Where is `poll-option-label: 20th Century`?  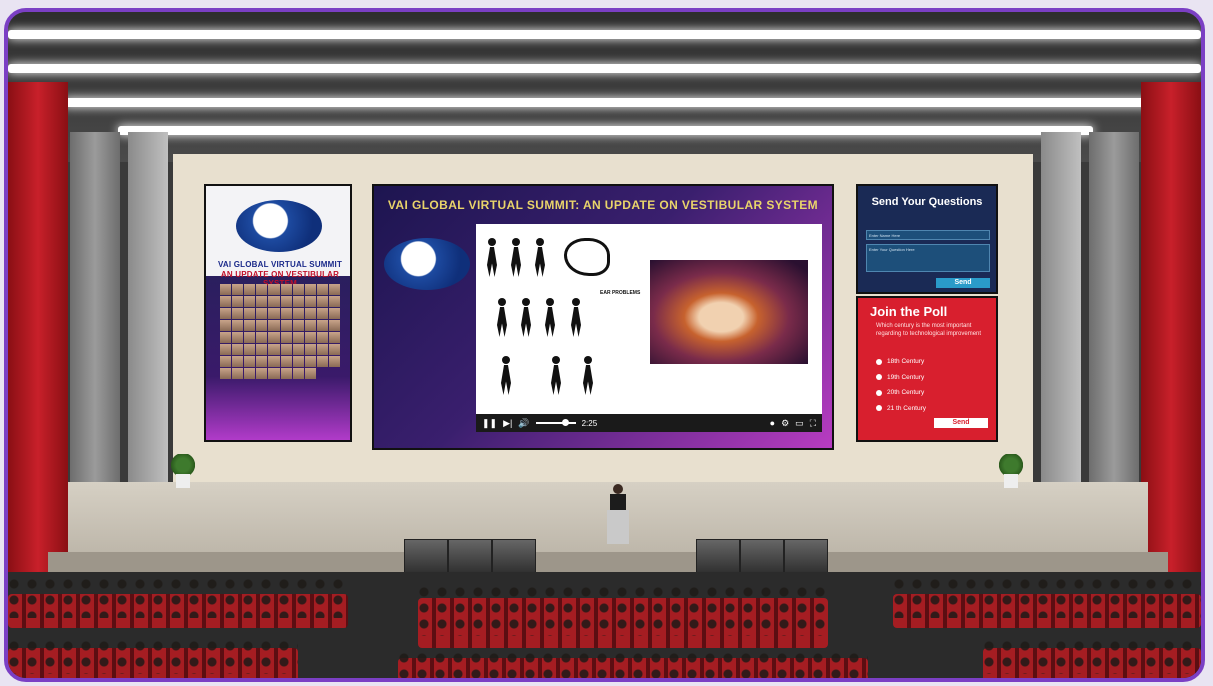 poll-option-label: 20th Century is located at coordinates (906, 393).